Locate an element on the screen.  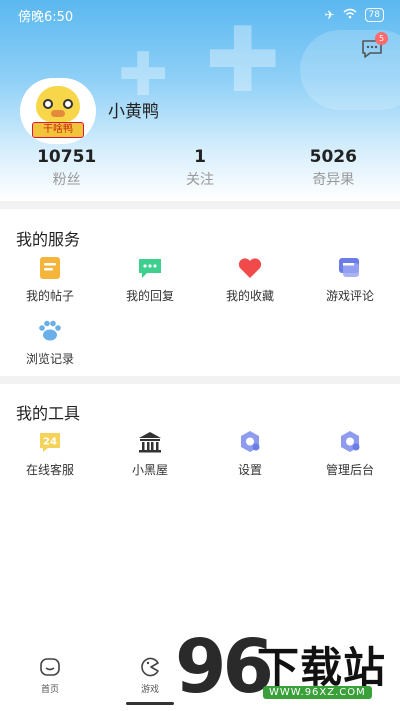
game-comments-button: 游戏评论 is located at coordinates (350, 279).